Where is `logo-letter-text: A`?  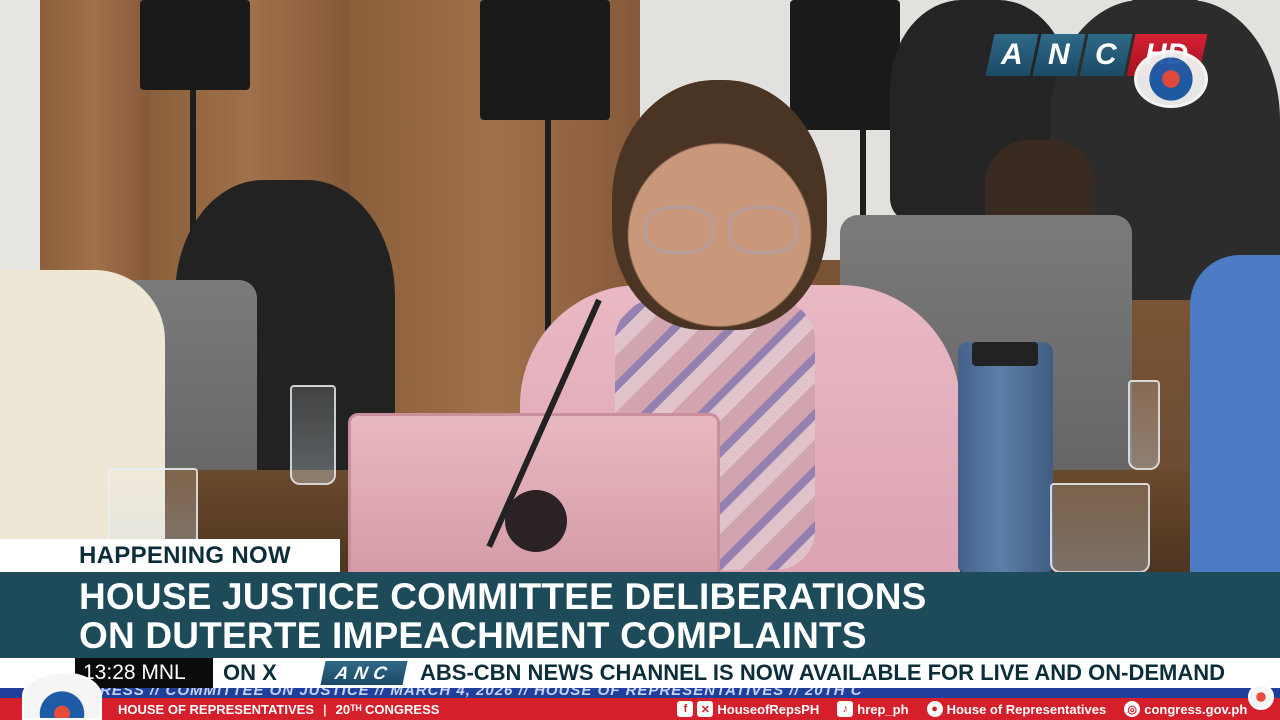
logo-letter-text: A is located at coordinates (1012, 54).